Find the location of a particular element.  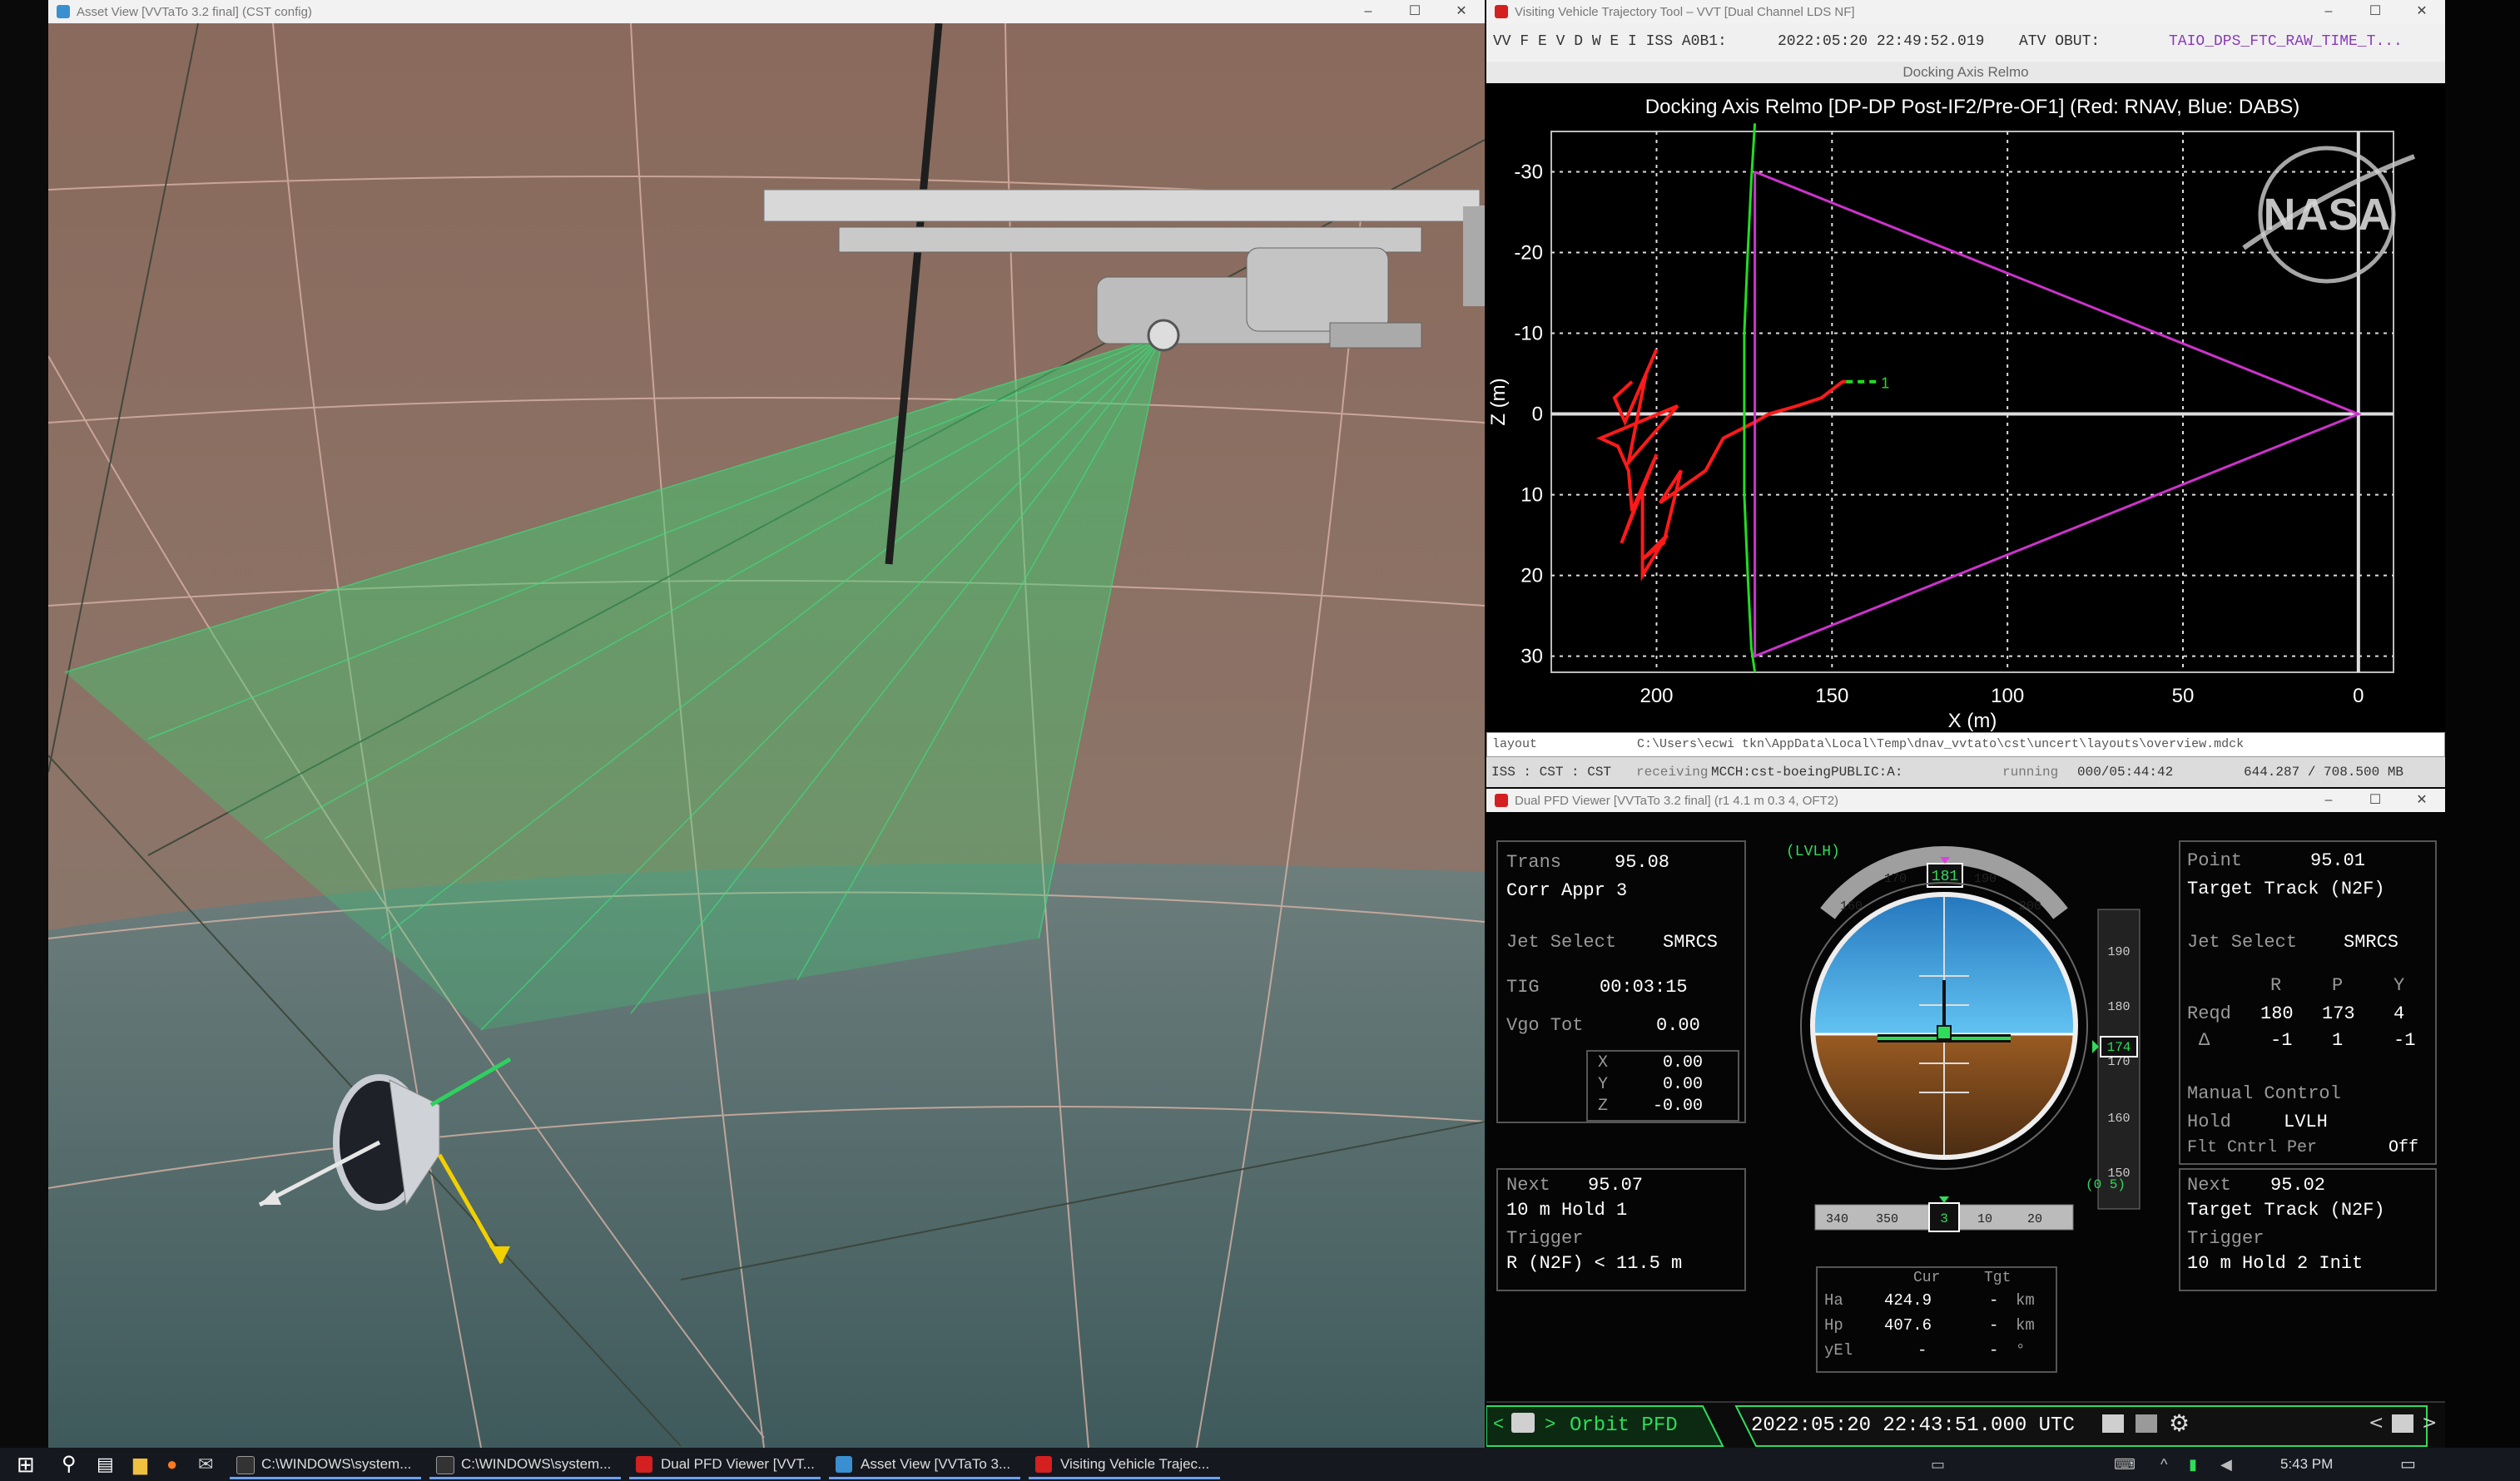

hp-unit: km is located at coordinates (2025, 1325).